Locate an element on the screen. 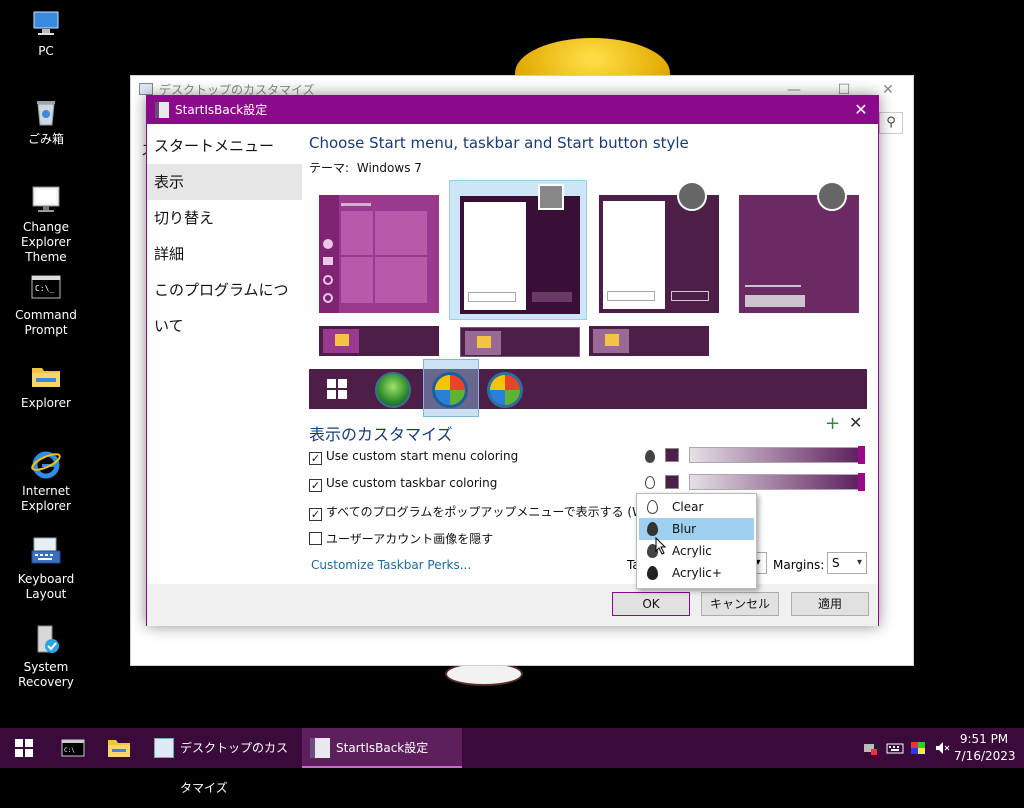 Image resolution: width=1024 pixels, height=808 pixels. folder-icon is located at coordinates (46, 376).